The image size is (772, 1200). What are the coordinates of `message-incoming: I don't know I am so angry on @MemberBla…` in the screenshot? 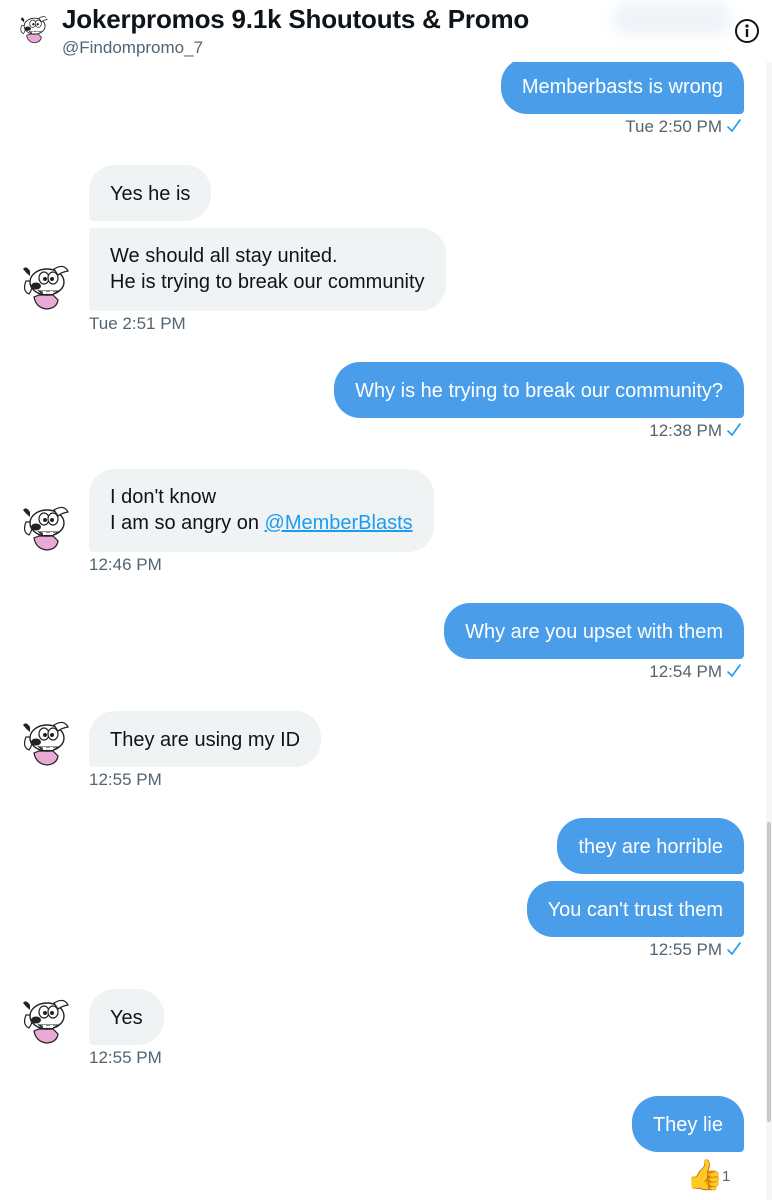 It's located at (261, 510).